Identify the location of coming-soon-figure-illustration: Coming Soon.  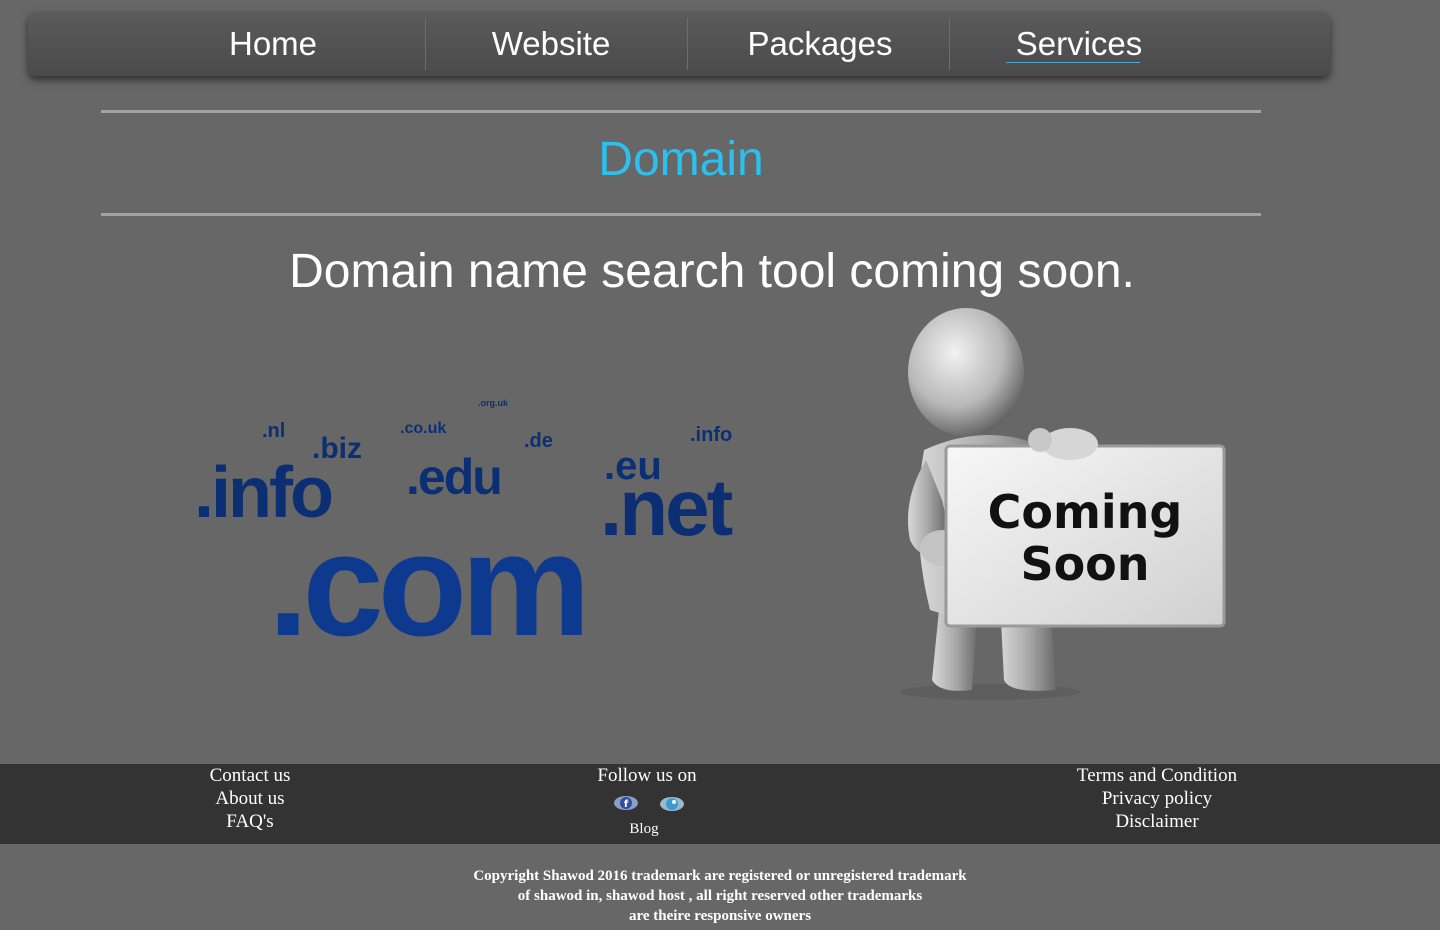
(1063, 504).